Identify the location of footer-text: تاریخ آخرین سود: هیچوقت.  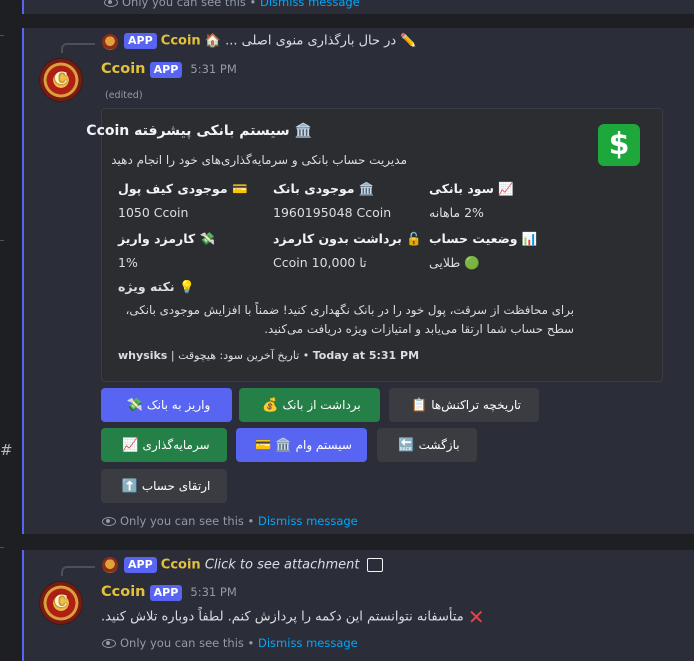
(239, 355).